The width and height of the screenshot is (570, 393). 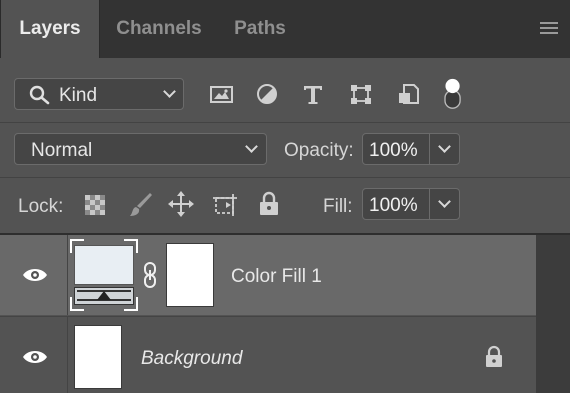 I want to click on fill-field: 100%, so click(x=411, y=204).